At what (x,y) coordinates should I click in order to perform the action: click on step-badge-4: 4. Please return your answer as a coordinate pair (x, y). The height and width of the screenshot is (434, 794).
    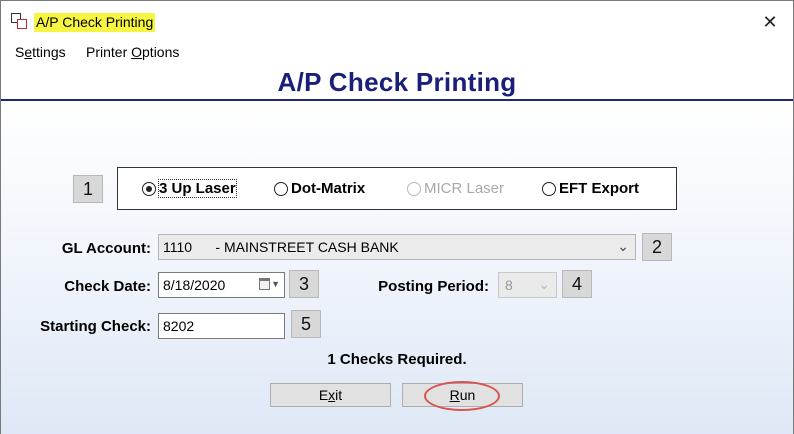
    Looking at the image, I should click on (577, 284).